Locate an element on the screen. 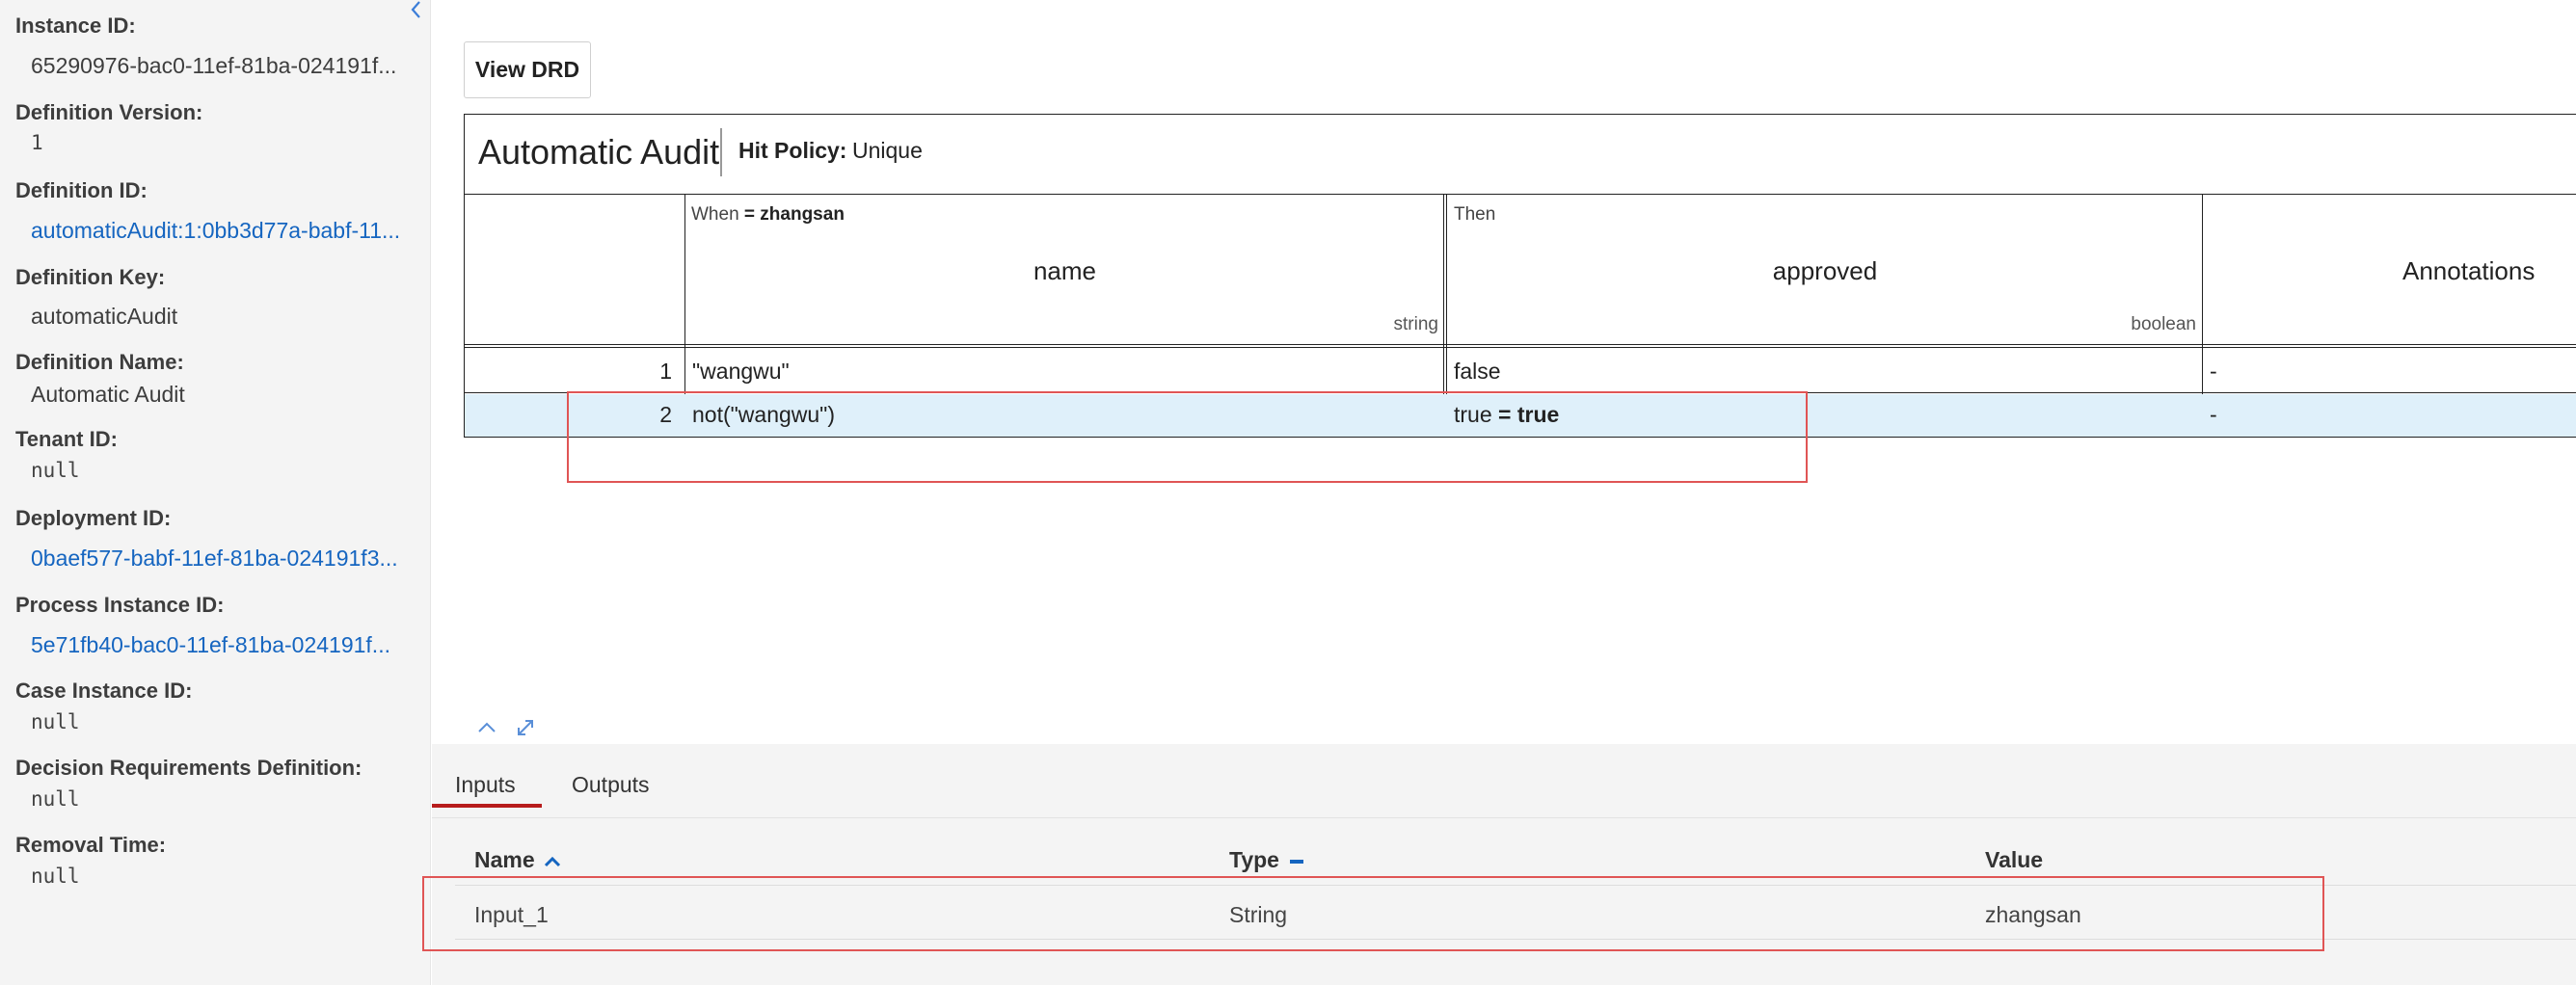  tab-outputs: Outputs is located at coordinates (611, 785).